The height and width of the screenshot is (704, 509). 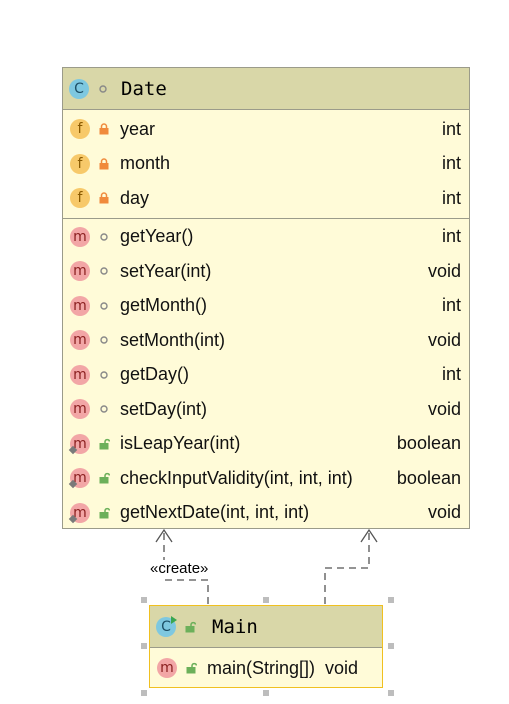 What do you see at coordinates (166, 270) in the screenshot?
I see `method-name: setYear(int)` at bounding box center [166, 270].